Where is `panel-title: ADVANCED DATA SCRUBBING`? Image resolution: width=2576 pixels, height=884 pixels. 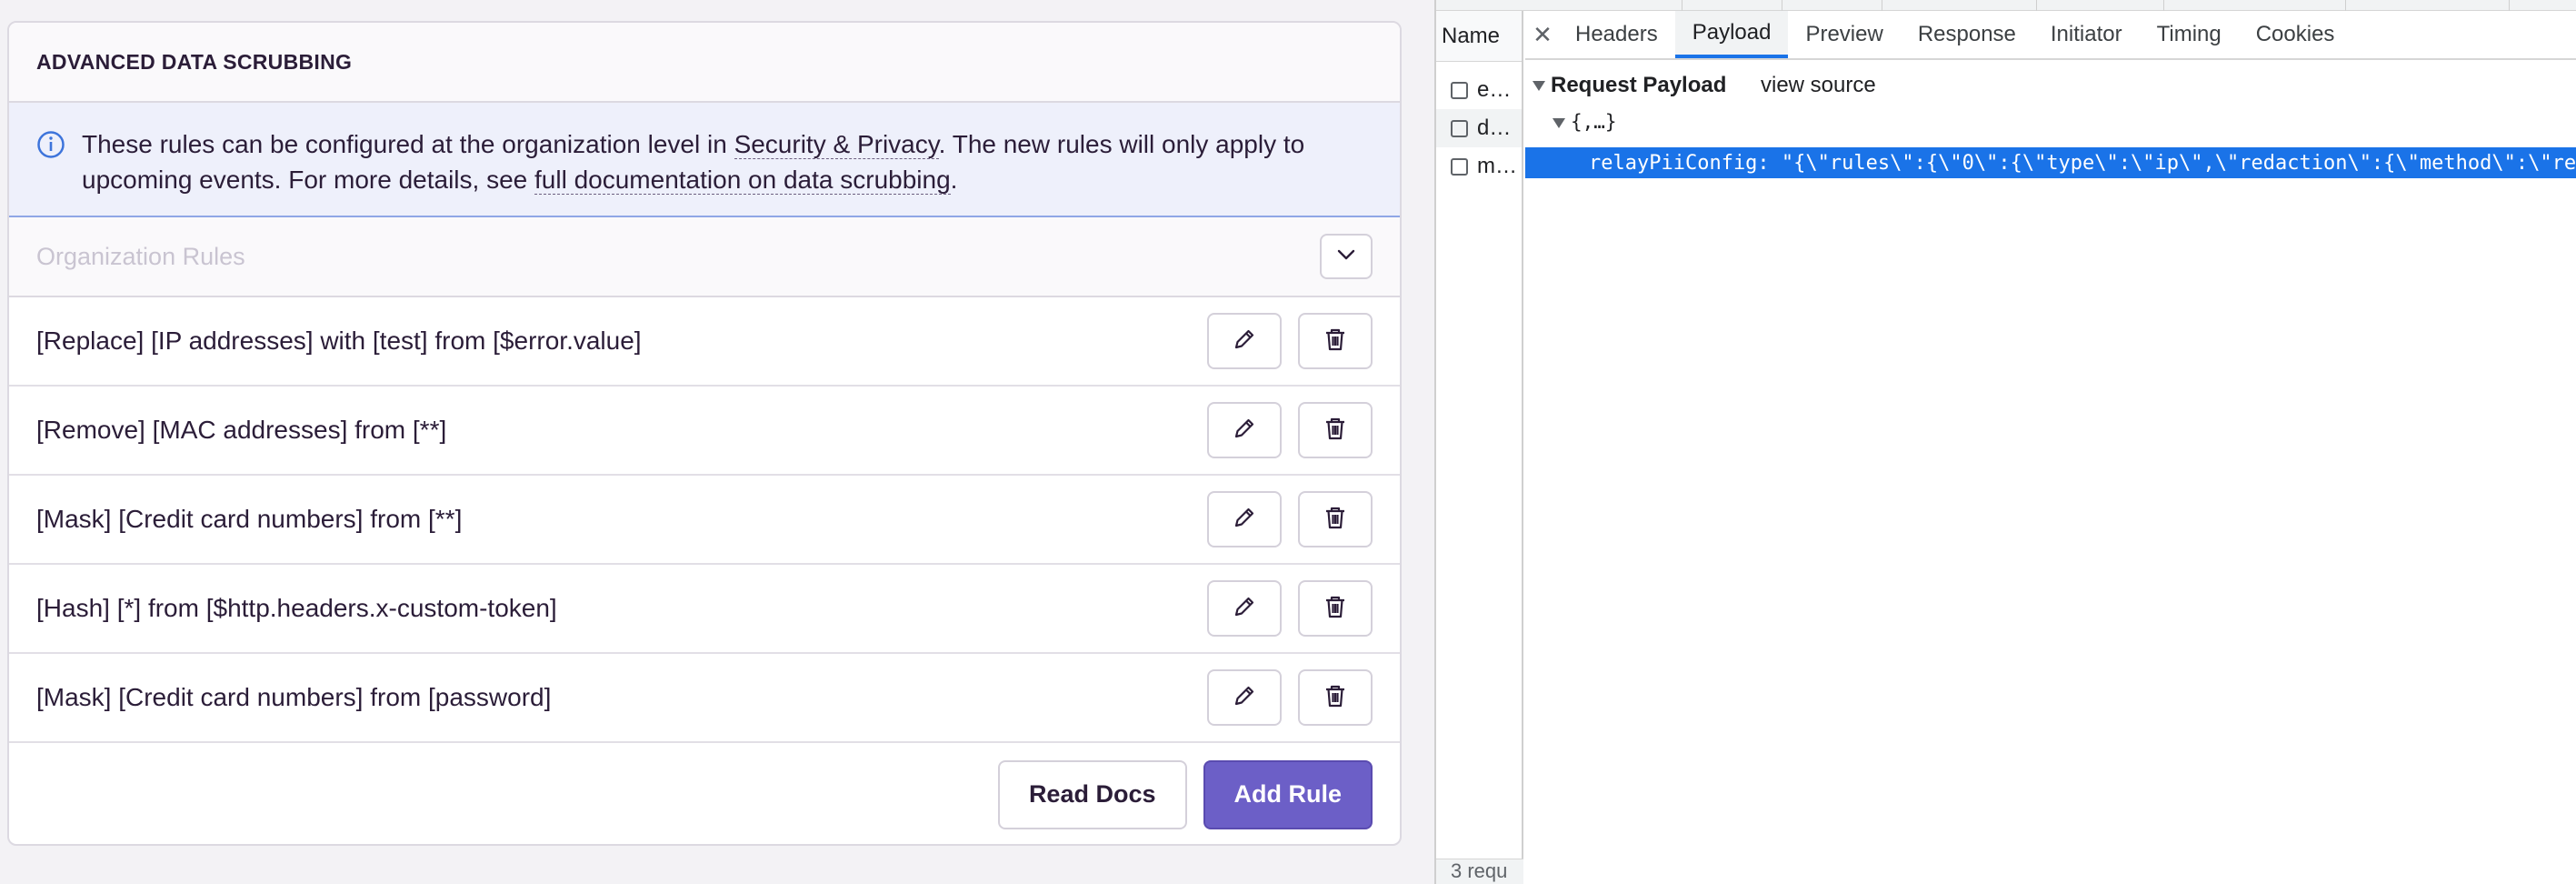
panel-title: ADVANCED DATA SCRUBBING is located at coordinates (705, 63).